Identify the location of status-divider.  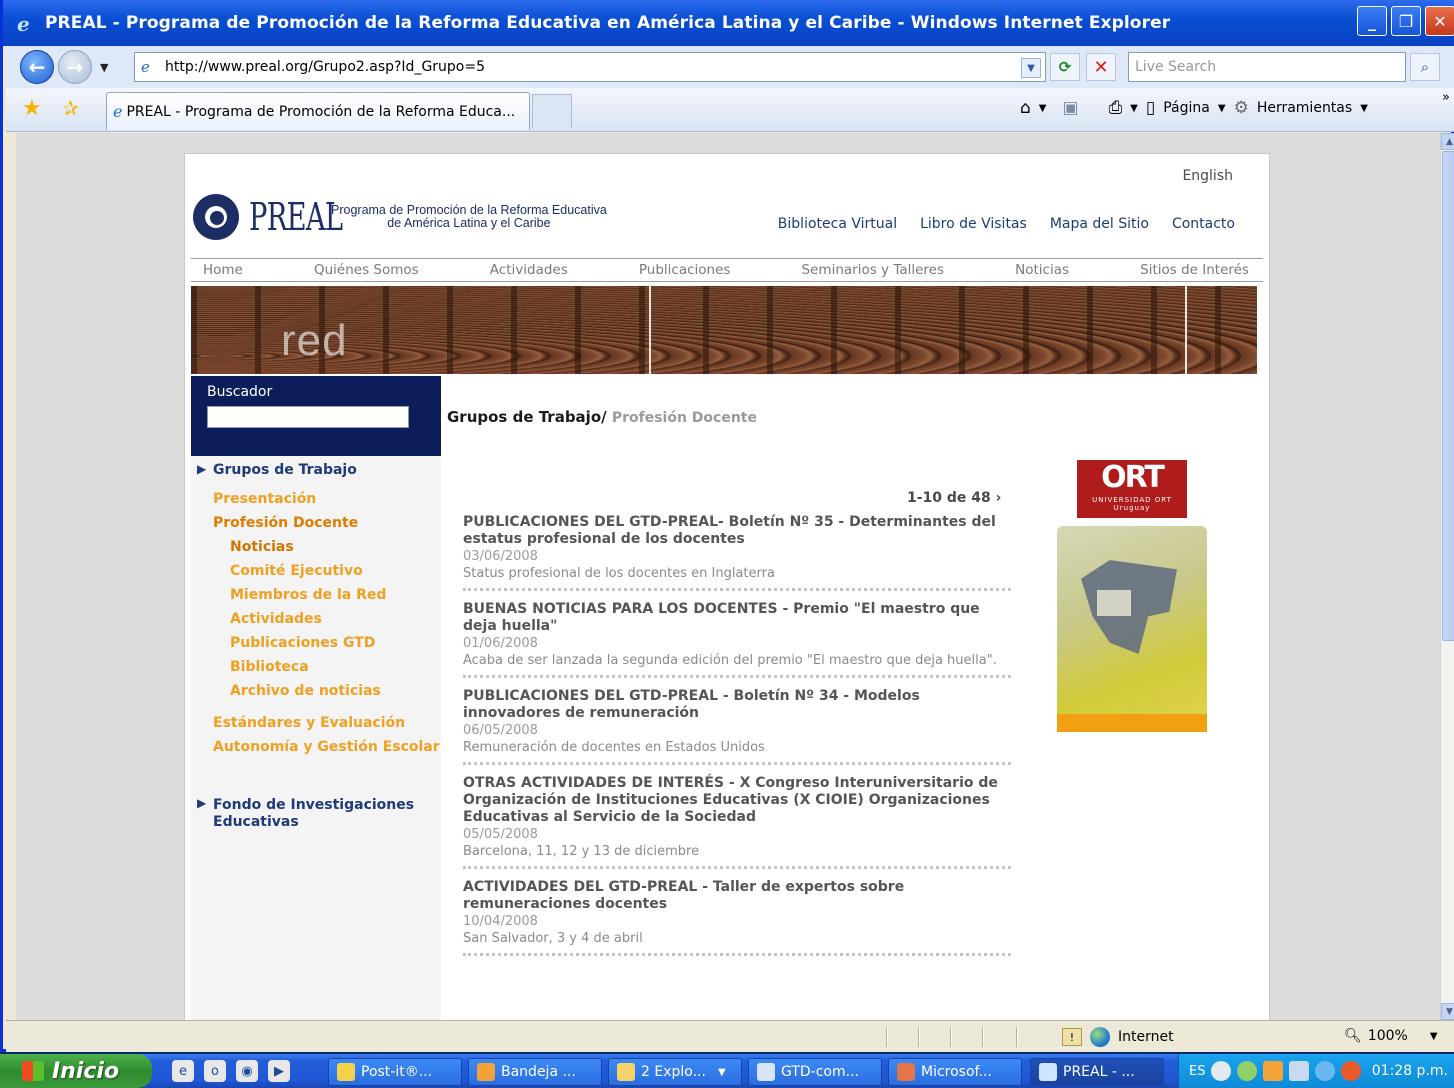
(951, 1037).